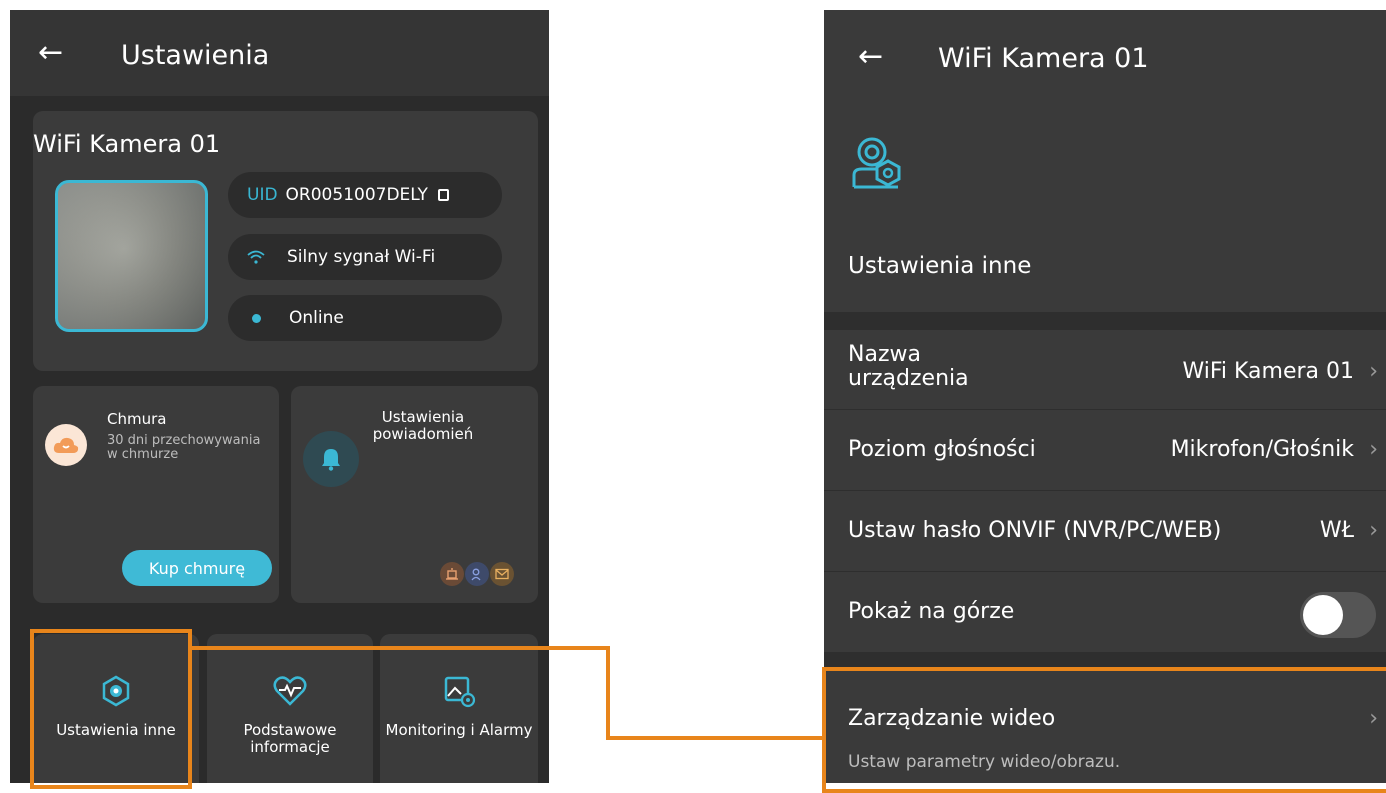  What do you see at coordinates (423, 425) in the screenshot?
I see `notification-settings-title: Ustawienia powiadomień` at bounding box center [423, 425].